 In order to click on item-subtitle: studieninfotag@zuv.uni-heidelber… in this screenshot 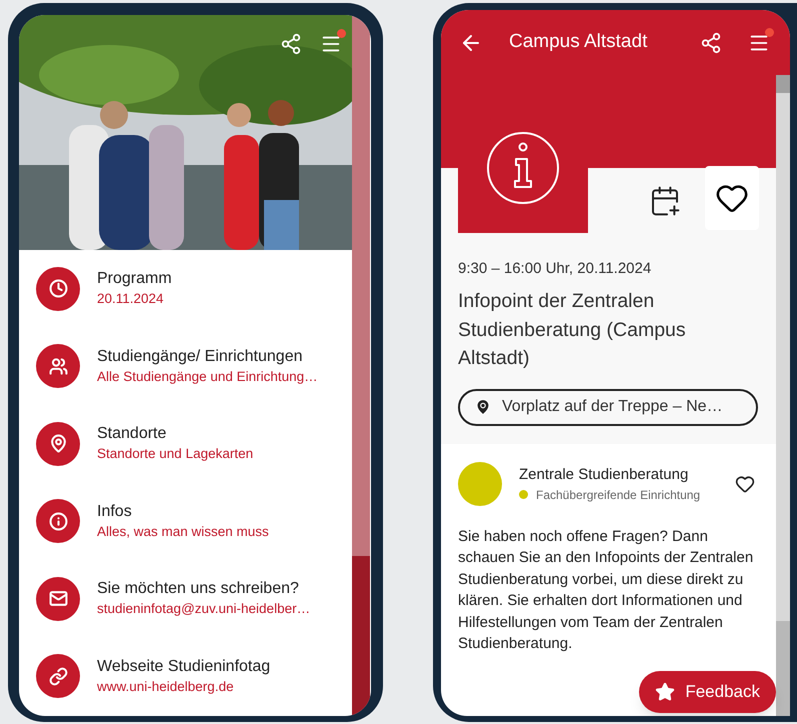, I will do `click(203, 609)`.